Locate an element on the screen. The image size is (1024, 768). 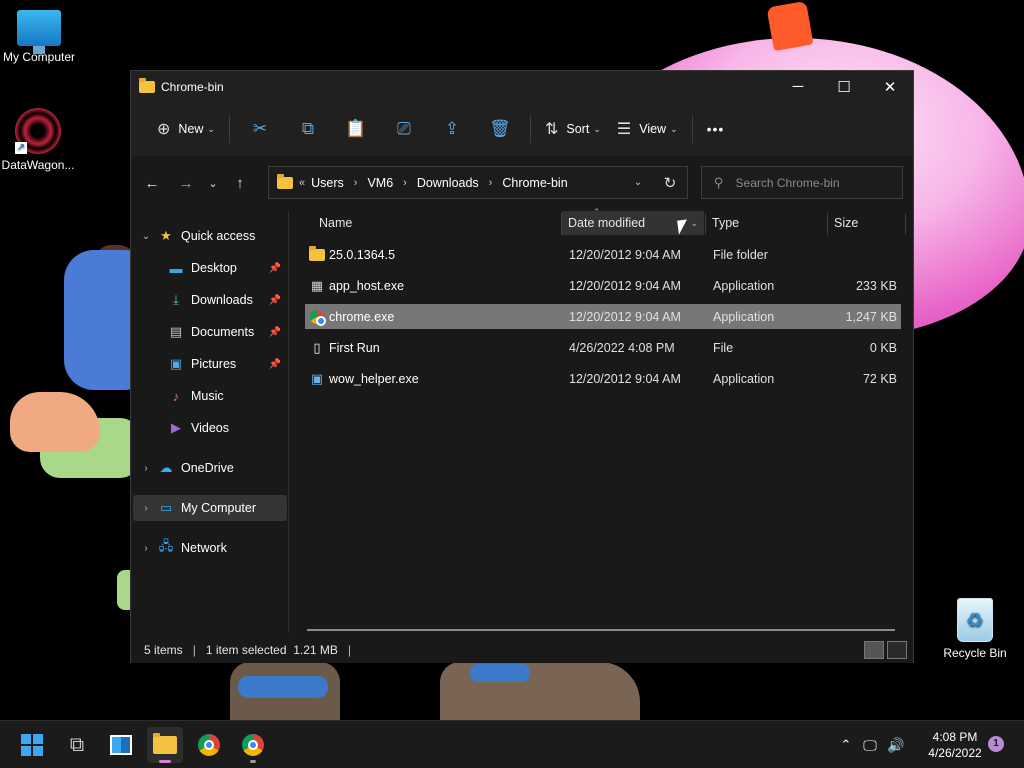
forward-button: → is located at coordinates (186, 183).